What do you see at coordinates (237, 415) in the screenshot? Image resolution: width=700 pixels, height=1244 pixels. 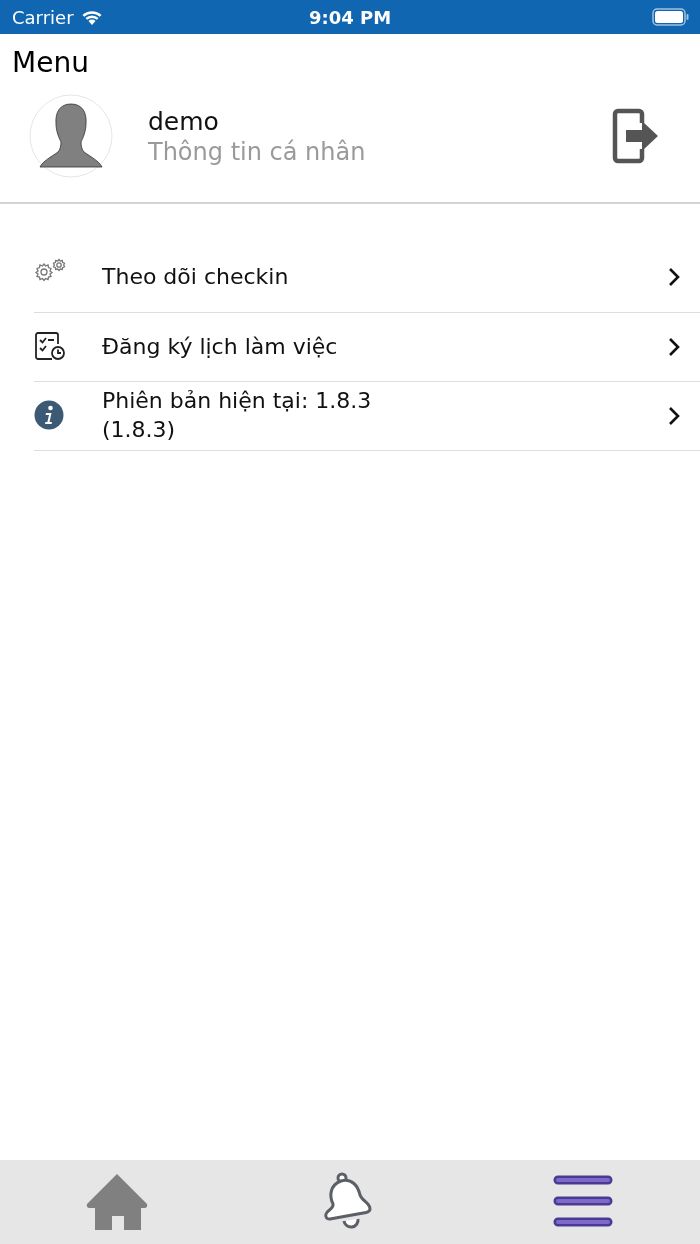 I see `menu-item-label: Phiên bản hiện tại: 1.8.3 (1.8.3)` at bounding box center [237, 415].